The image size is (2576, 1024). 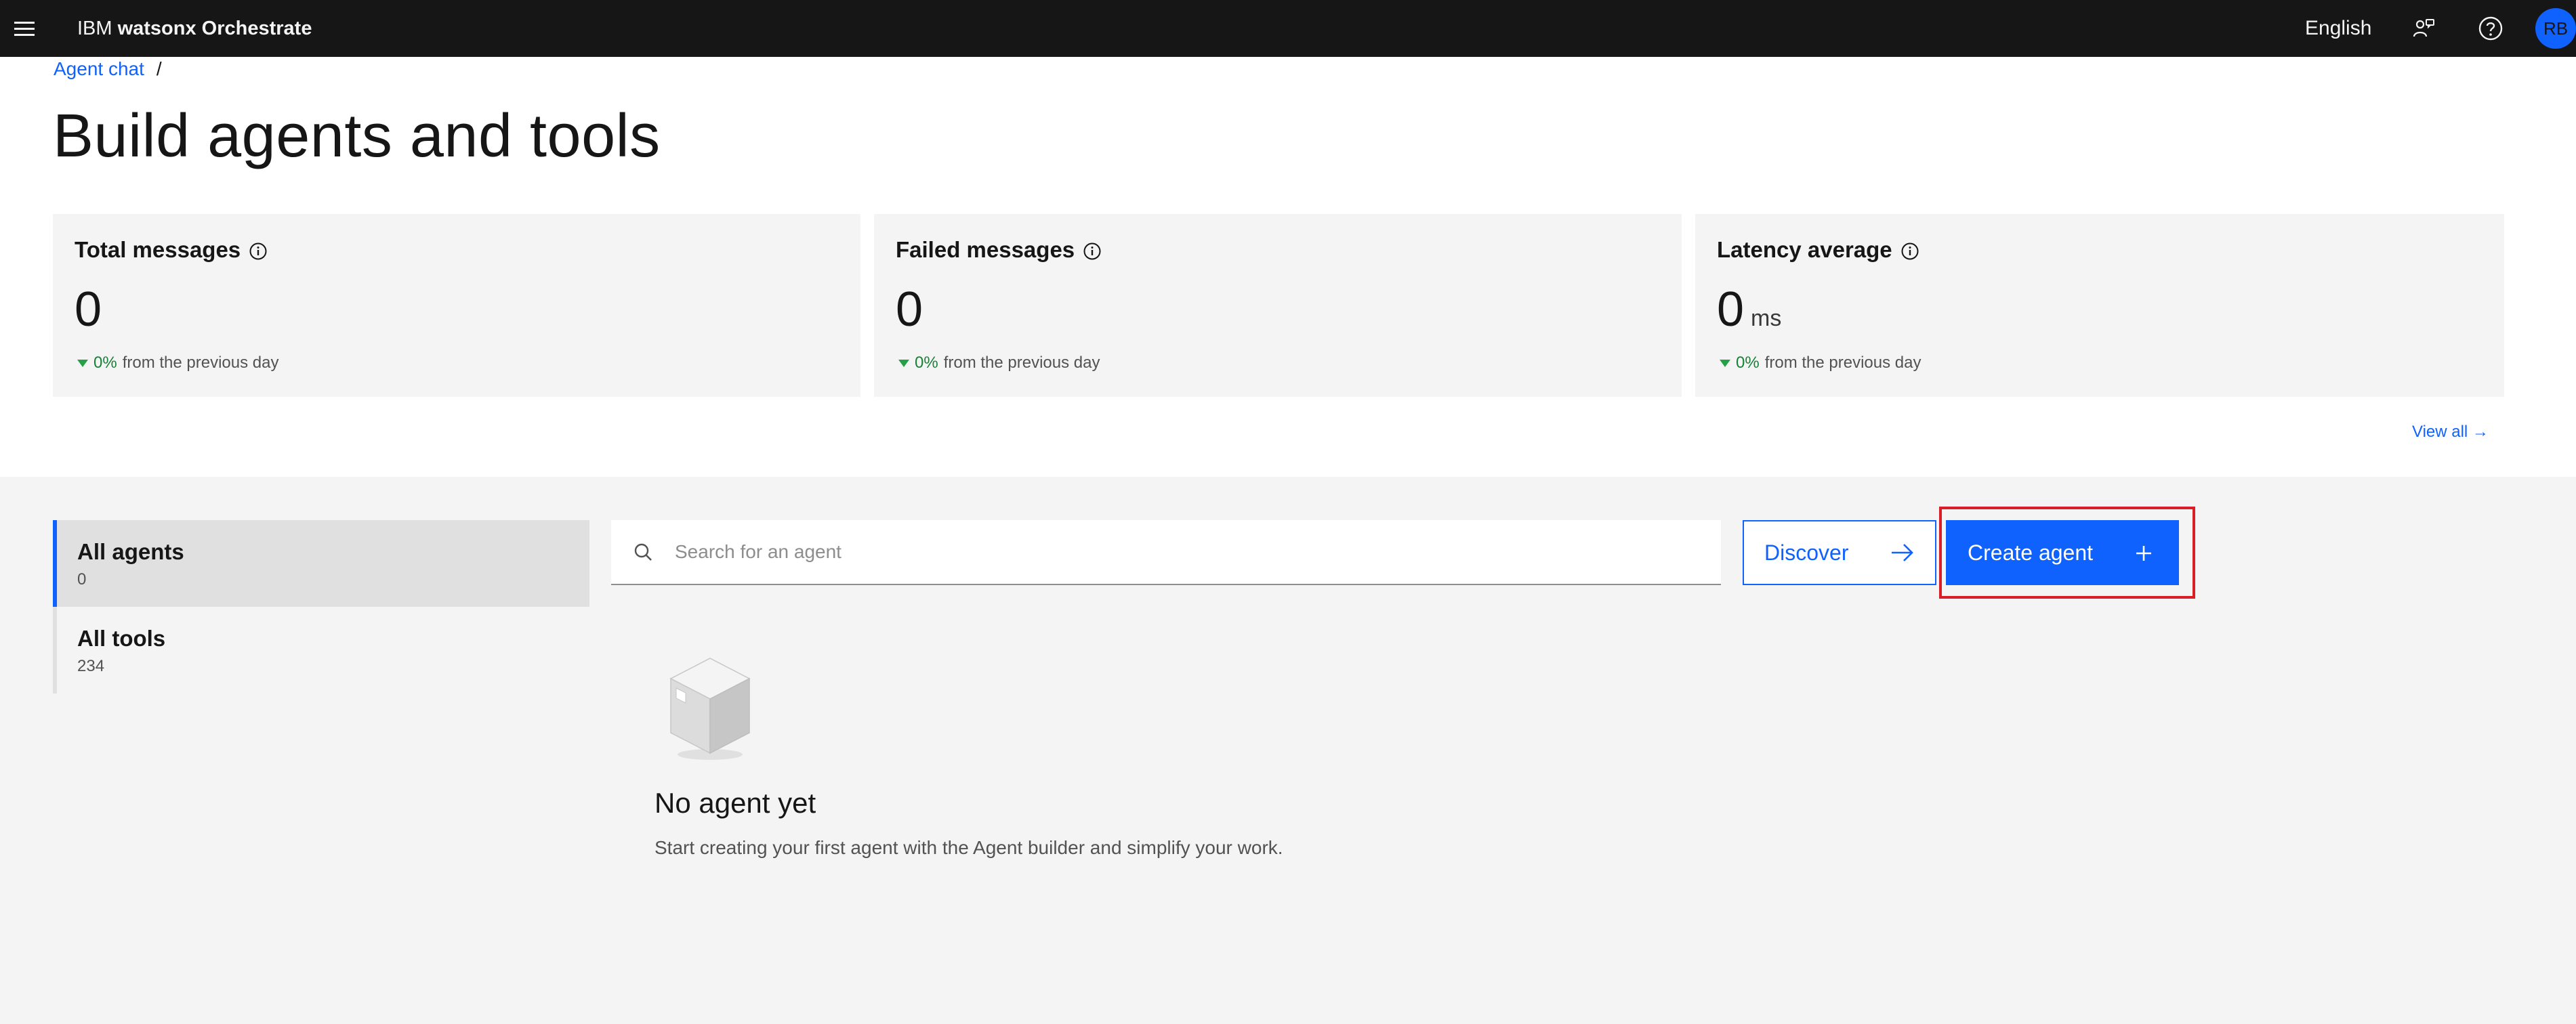 What do you see at coordinates (214, 28) in the screenshot?
I see `brand-product: watsonx Orchestrate` at bounding box center [214, 28].